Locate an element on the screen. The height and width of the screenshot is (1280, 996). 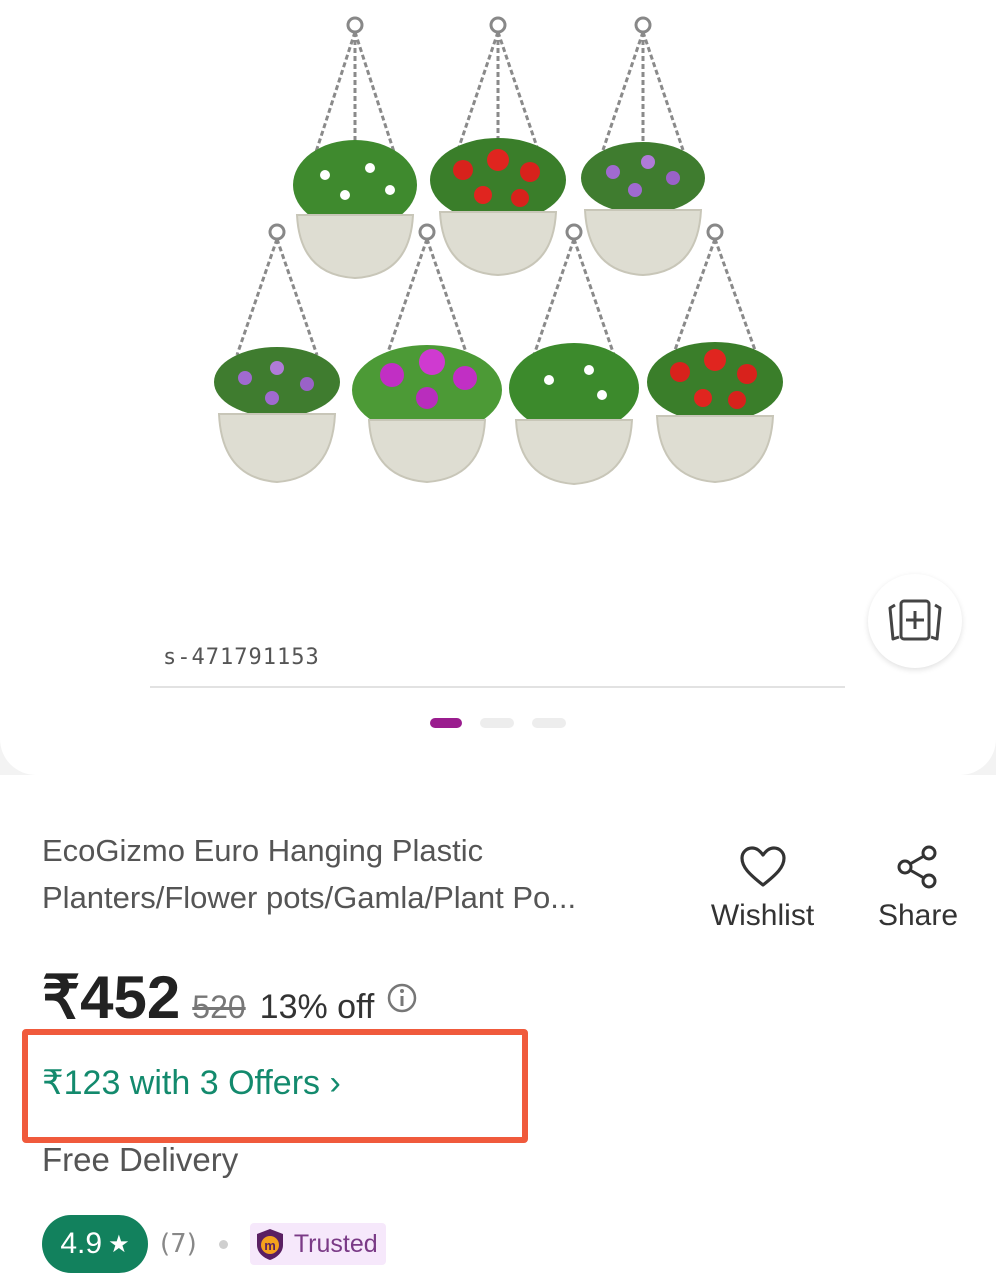
discount-percent: 13% off is located at coordinates (317, 1007).